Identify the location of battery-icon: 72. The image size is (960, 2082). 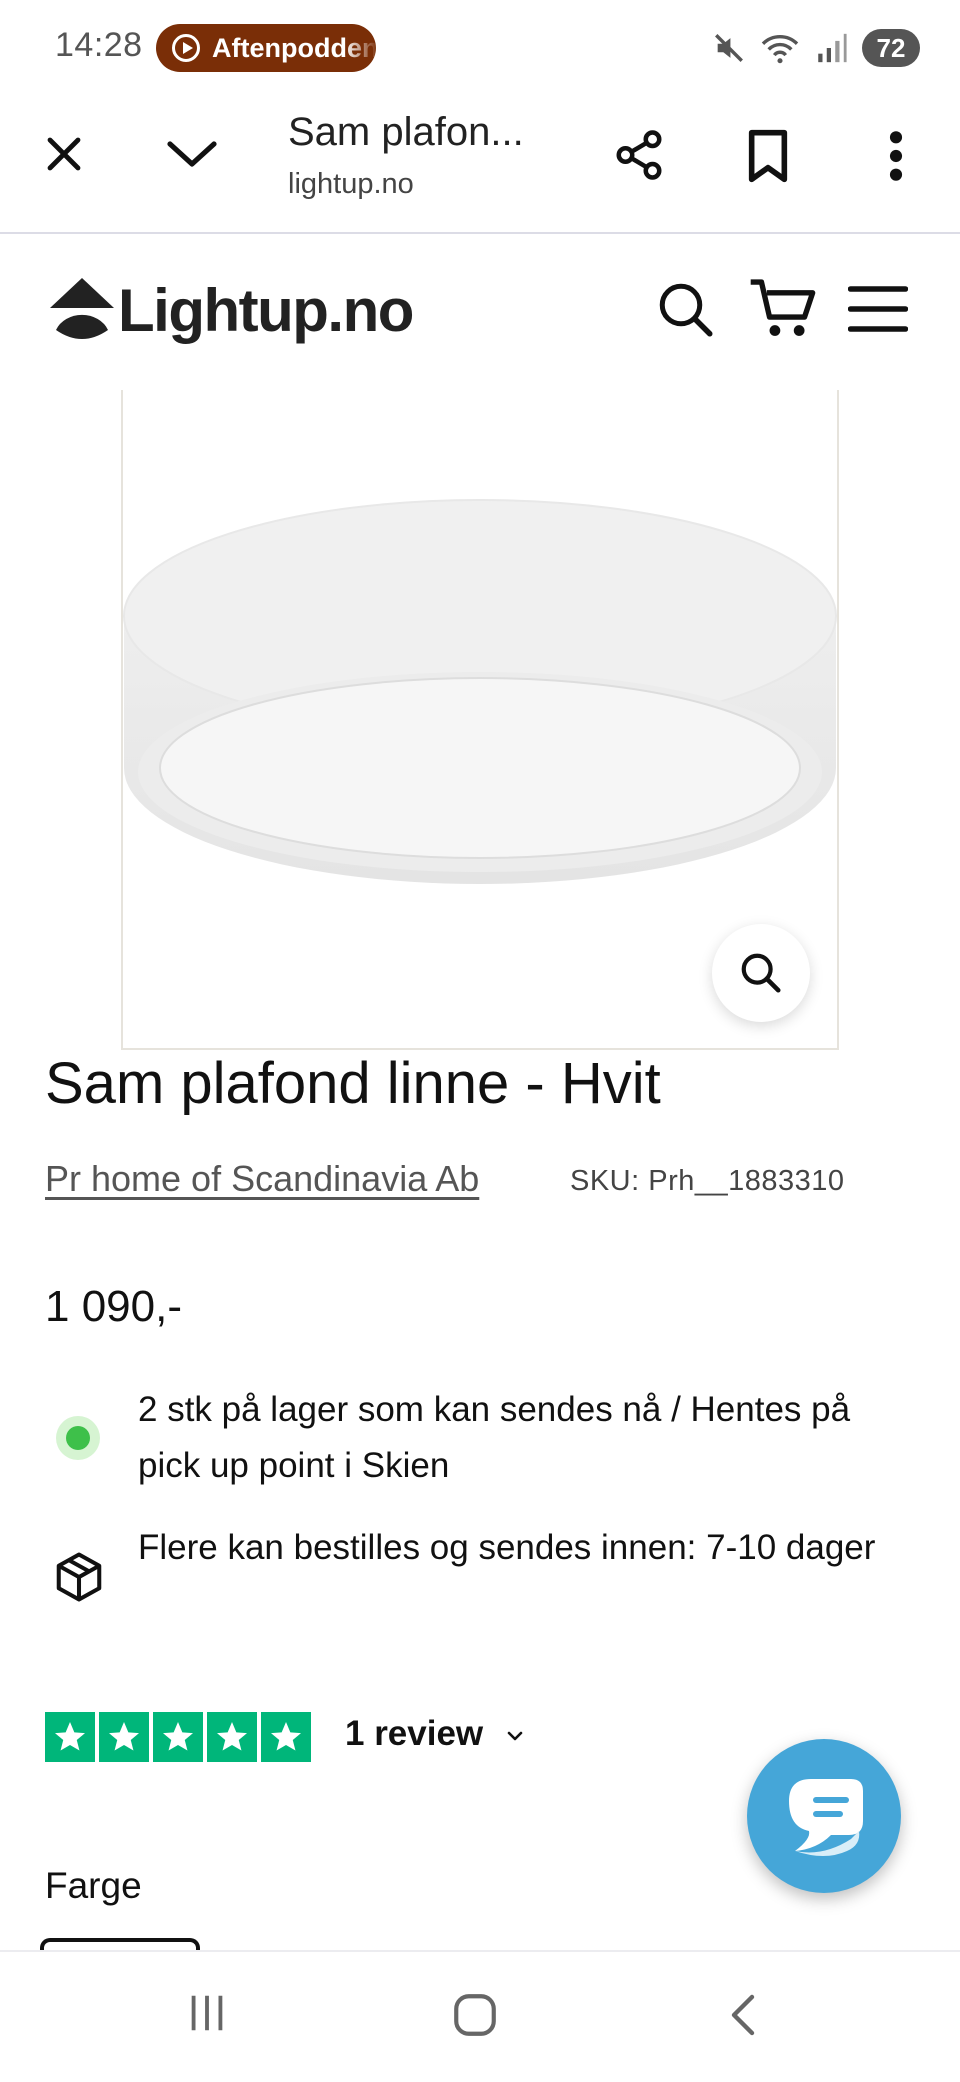
(891, 48).